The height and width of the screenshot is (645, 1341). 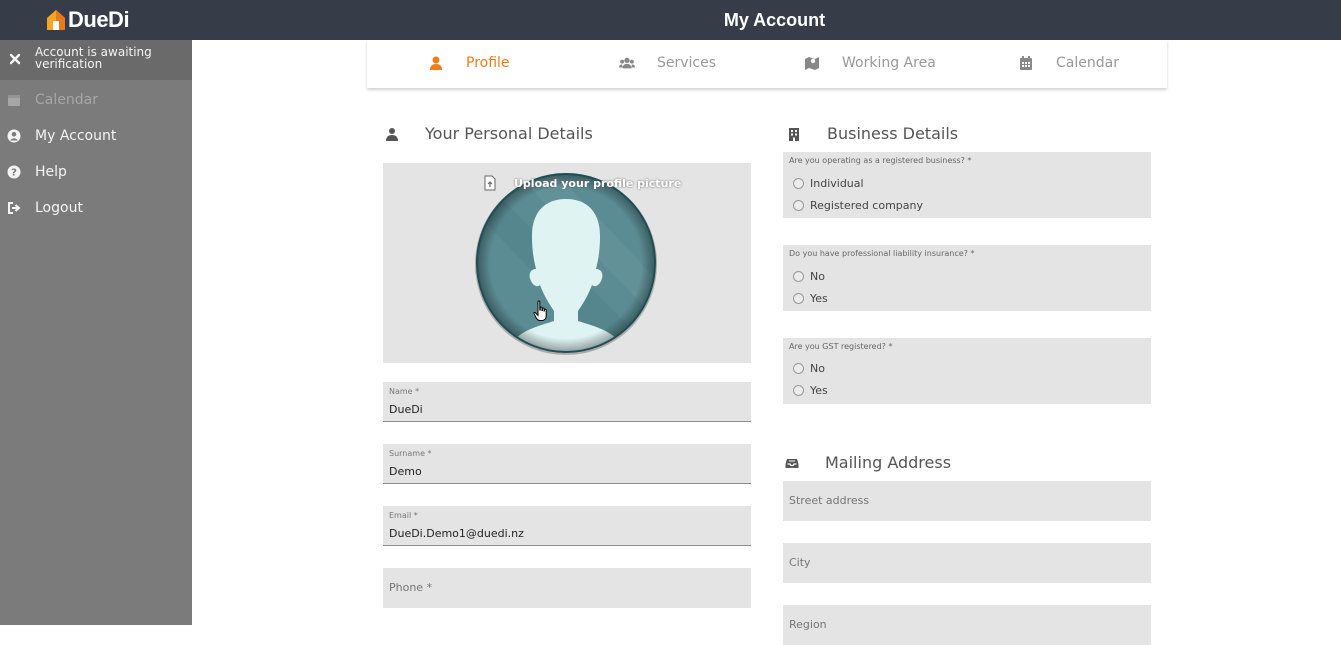 I want to click on phone-field, so click(x=567, y=588).